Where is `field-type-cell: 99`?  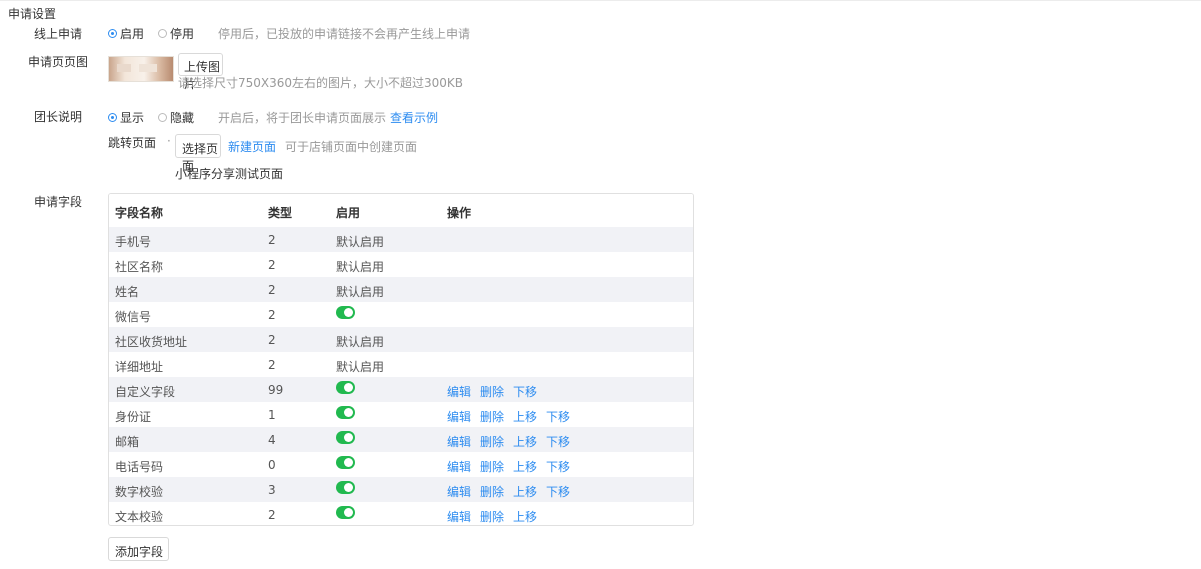 field-type-cell: 99 is located at coordinates (276, 390).